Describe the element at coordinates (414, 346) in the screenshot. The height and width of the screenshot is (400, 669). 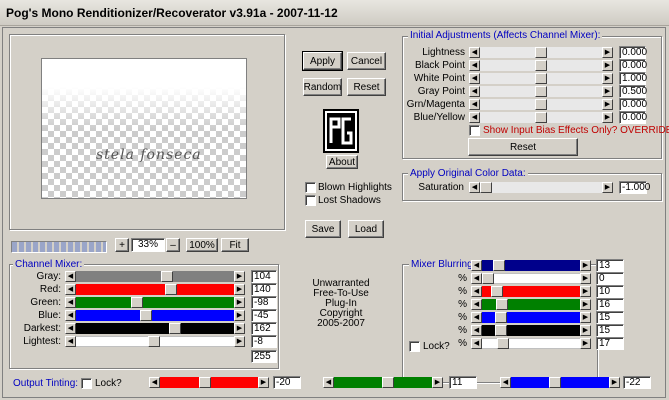
I see `blur-lock-checkbox` at that location.